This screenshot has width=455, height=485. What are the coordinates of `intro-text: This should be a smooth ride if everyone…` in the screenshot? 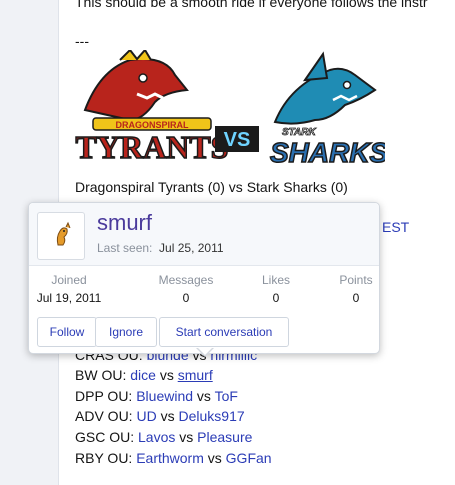 It's located at (251, 5).